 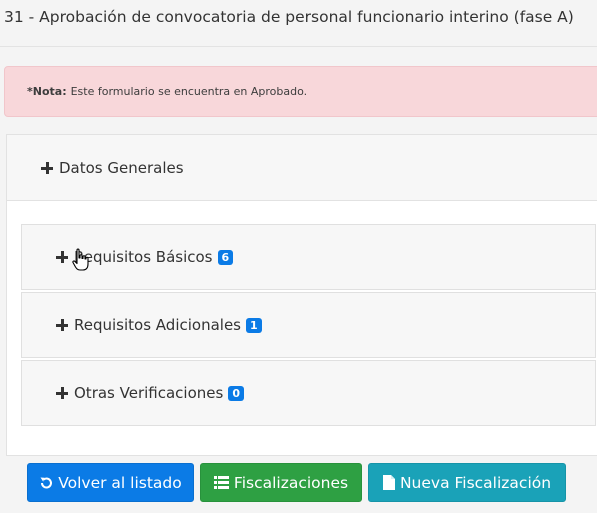 What do you see at coordinates (149, 393) in the screenshot?
I see `panel-label: Otras Verificaciones` at bounding box center [149, 393].